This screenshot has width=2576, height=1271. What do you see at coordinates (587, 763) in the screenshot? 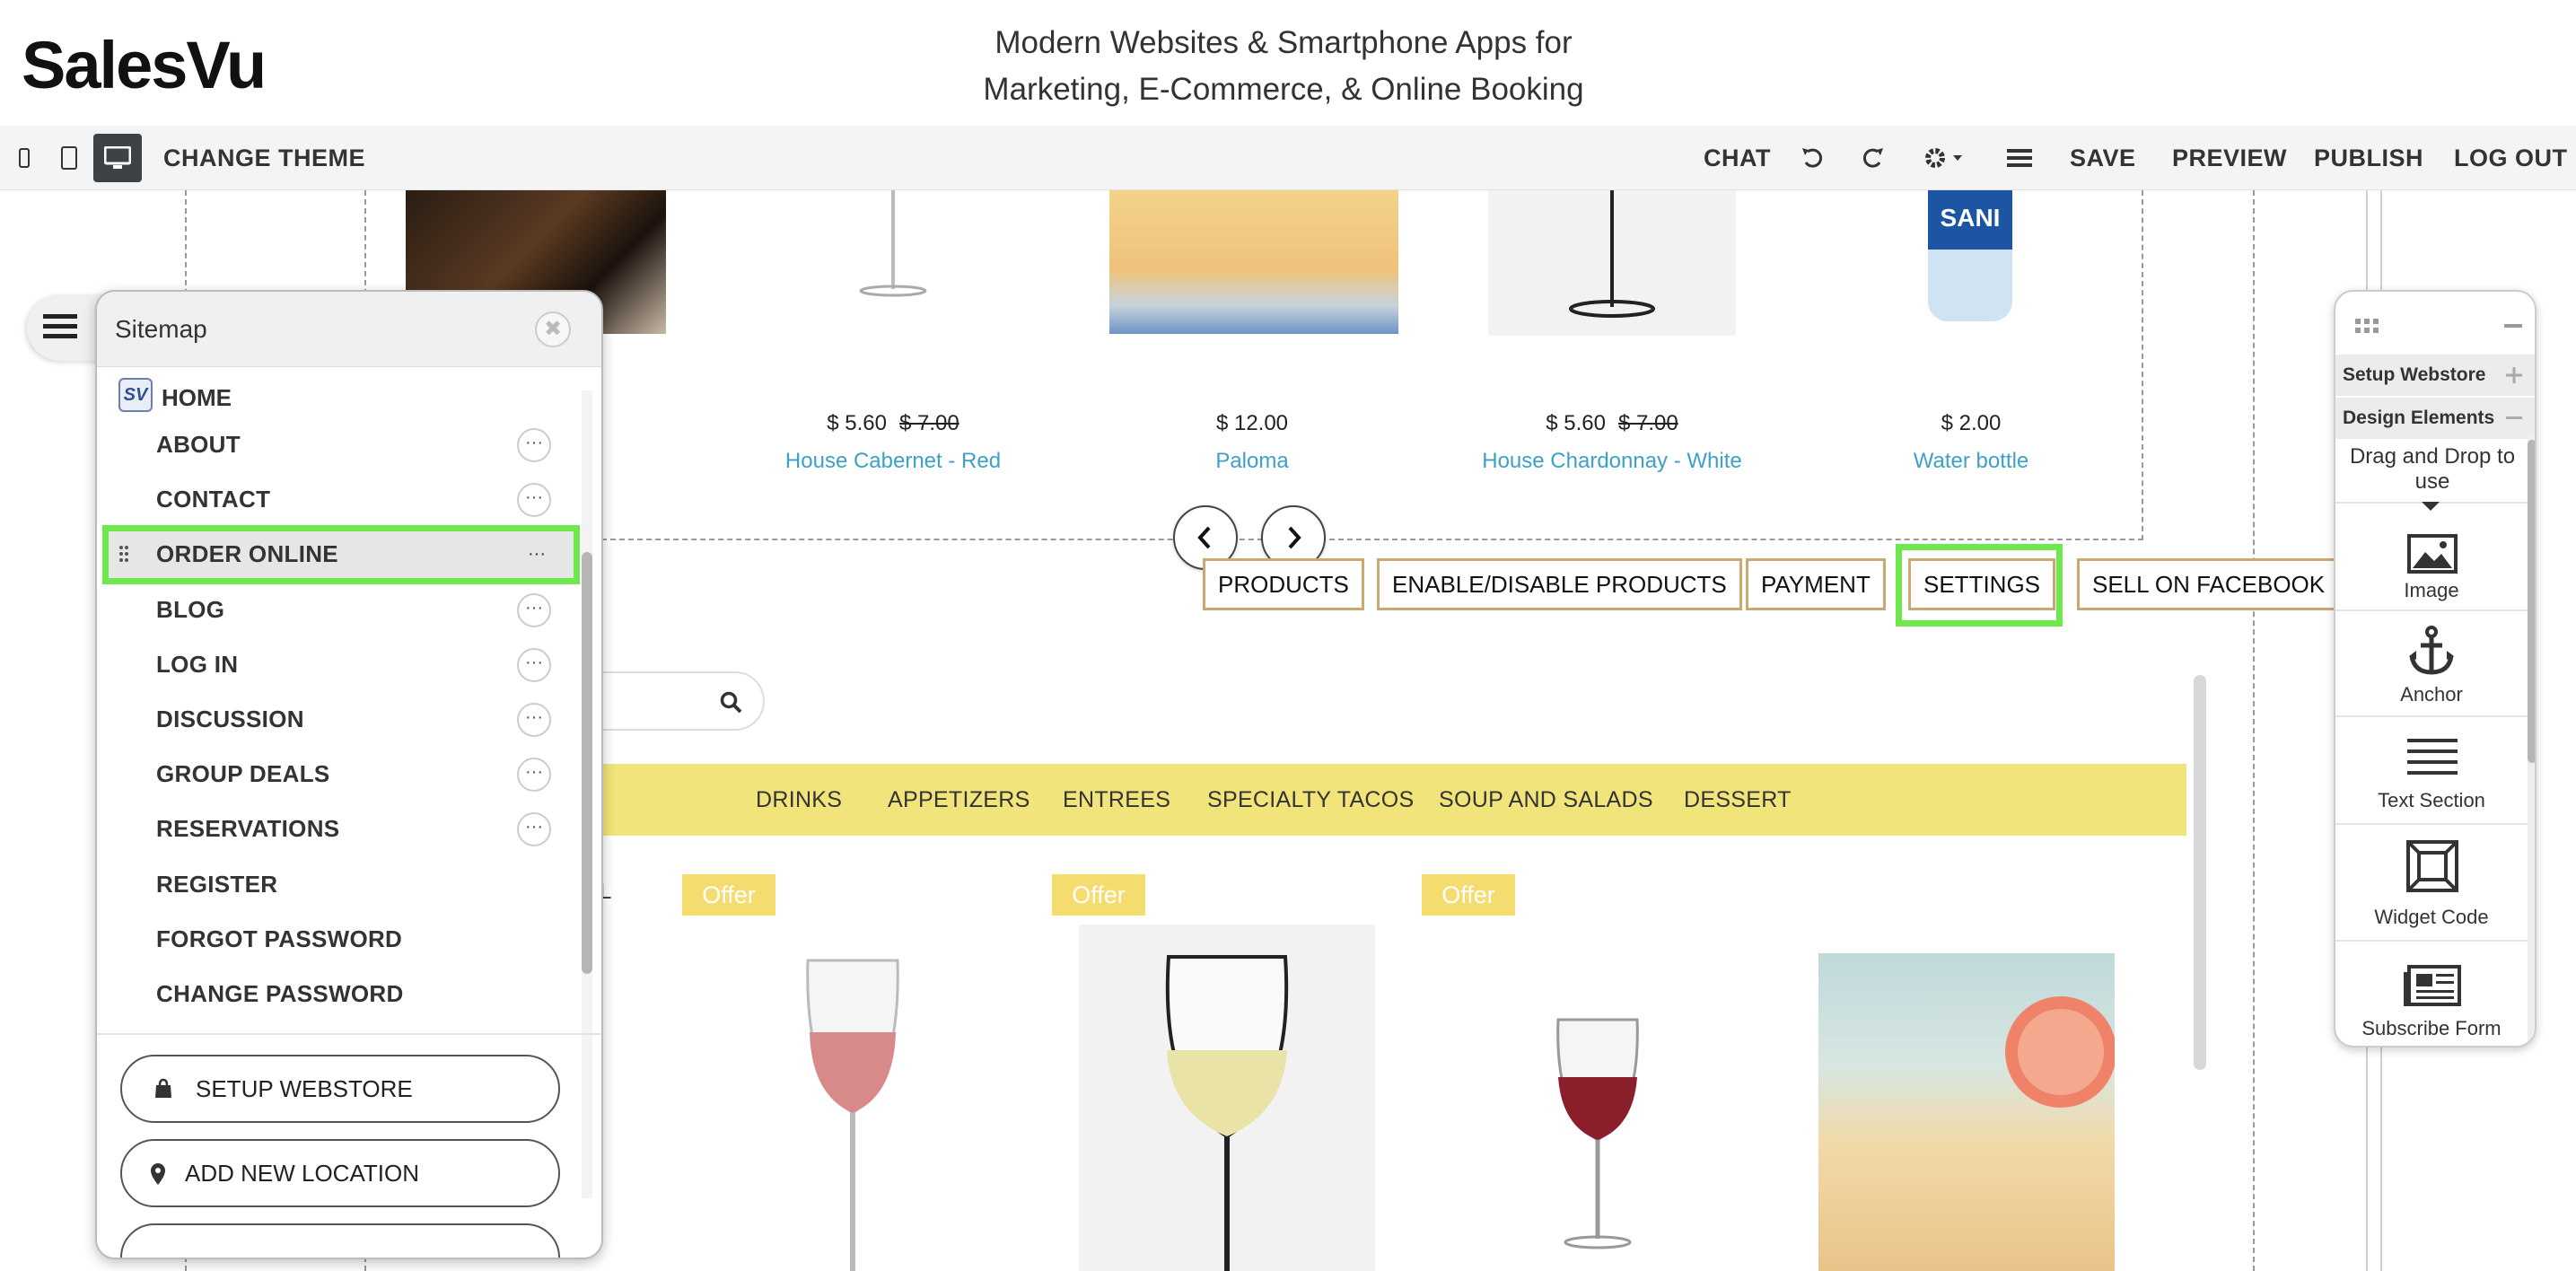
I see `sitemap-scrollbar-thumb` at bounding box center [587, 763].